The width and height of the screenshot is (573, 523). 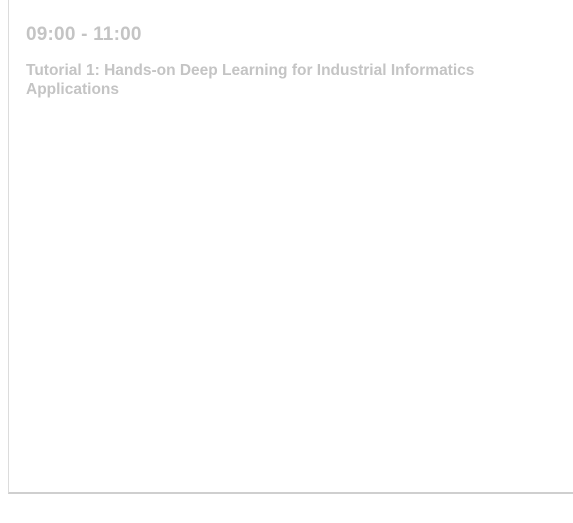 I want to click on session-time: 09:00 - 11:00, so click(x=84, y=34).